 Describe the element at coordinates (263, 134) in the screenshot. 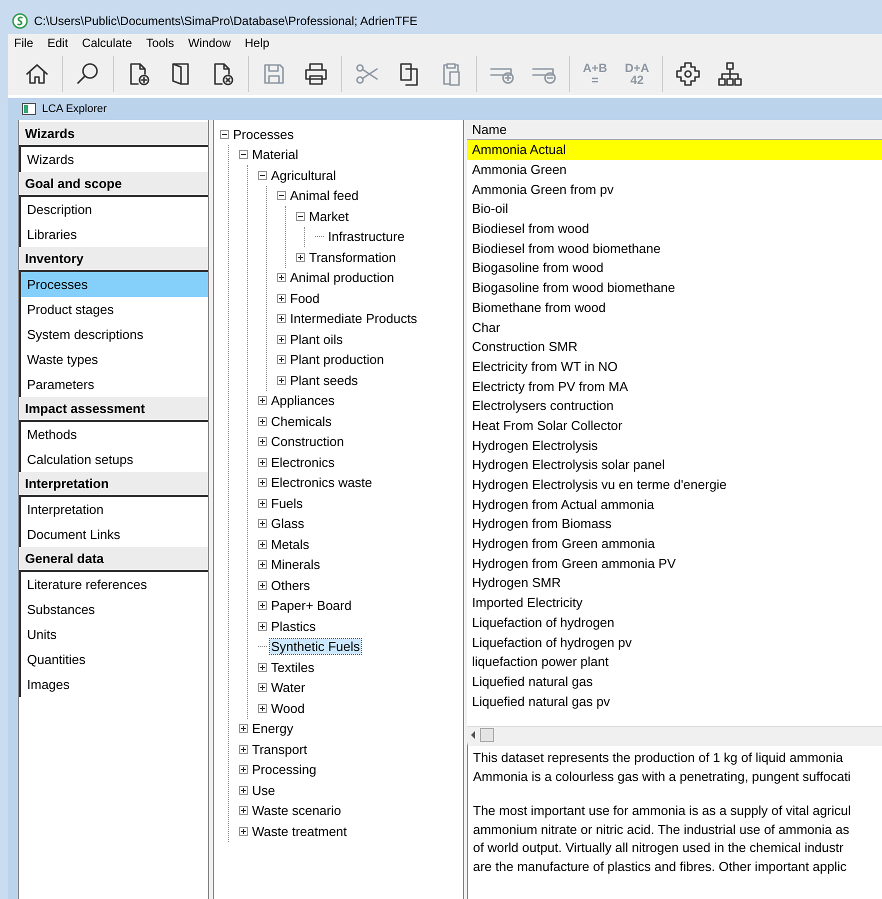

I see `tree-item: Processes` at that location.